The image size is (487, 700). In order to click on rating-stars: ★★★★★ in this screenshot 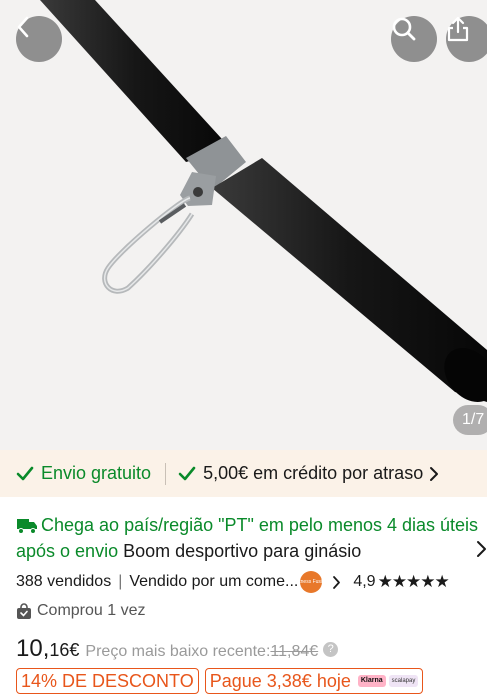, I will do `click(414, 582)`.